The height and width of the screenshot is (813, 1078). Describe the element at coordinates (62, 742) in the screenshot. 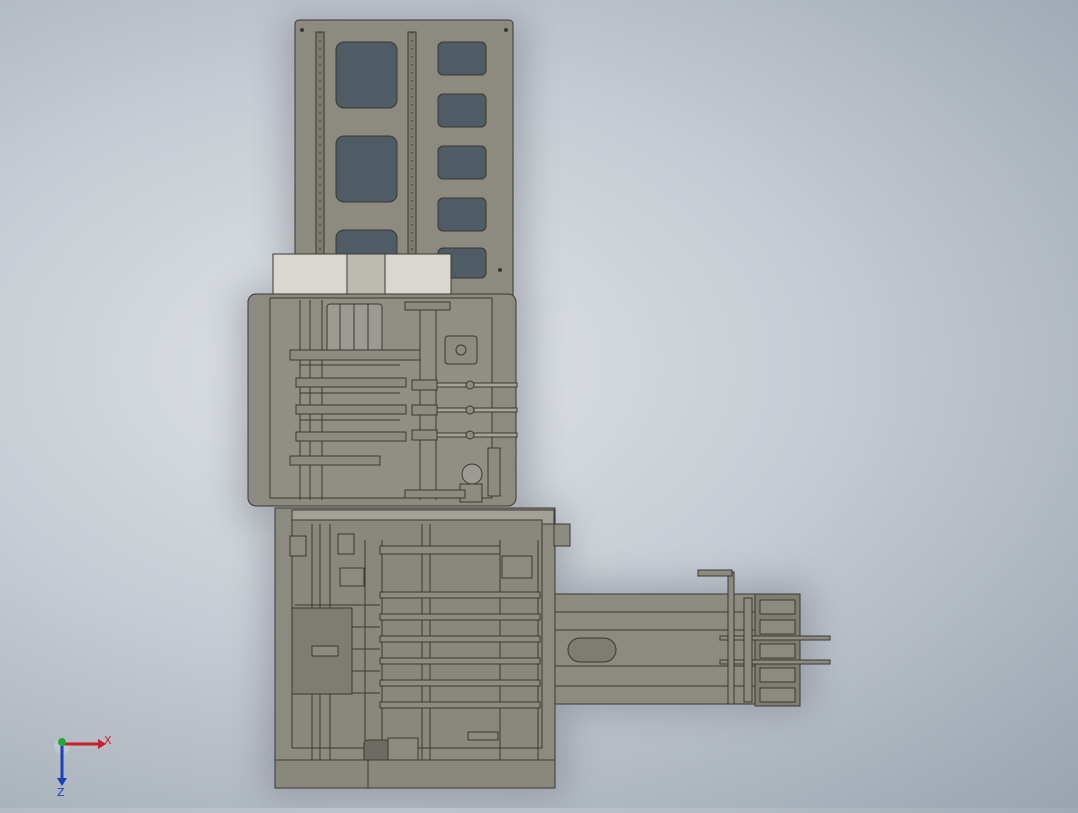

I see `y-axis-dot` at that location.